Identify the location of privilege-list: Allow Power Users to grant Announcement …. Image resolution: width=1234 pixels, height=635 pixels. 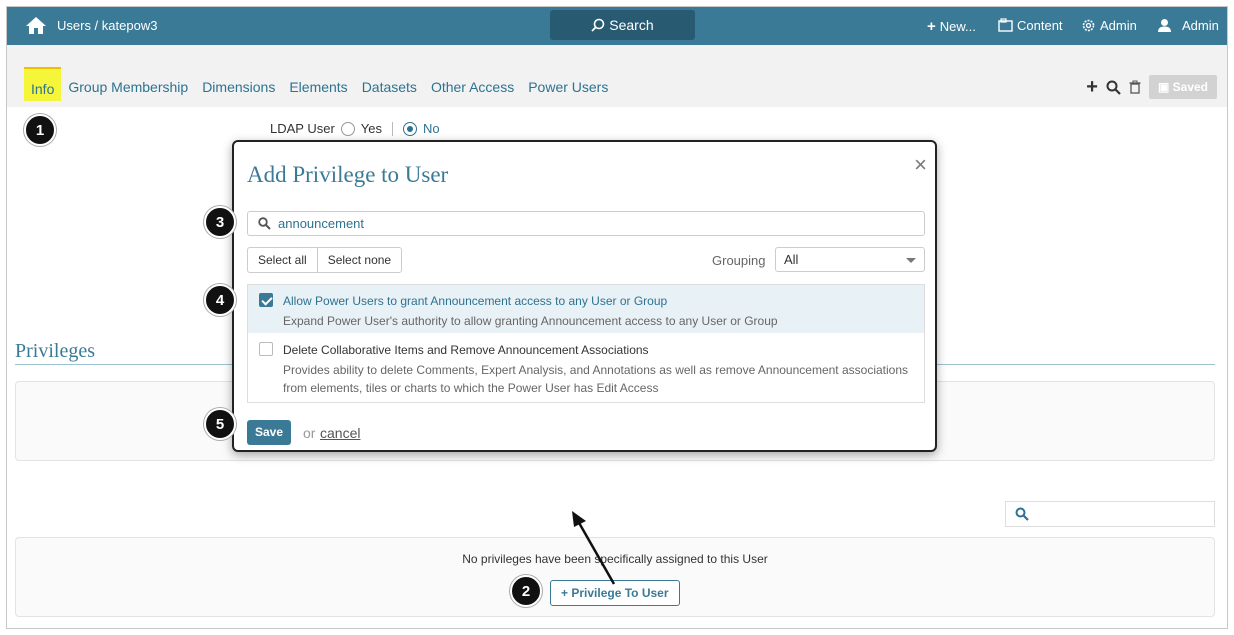
(586, 343).